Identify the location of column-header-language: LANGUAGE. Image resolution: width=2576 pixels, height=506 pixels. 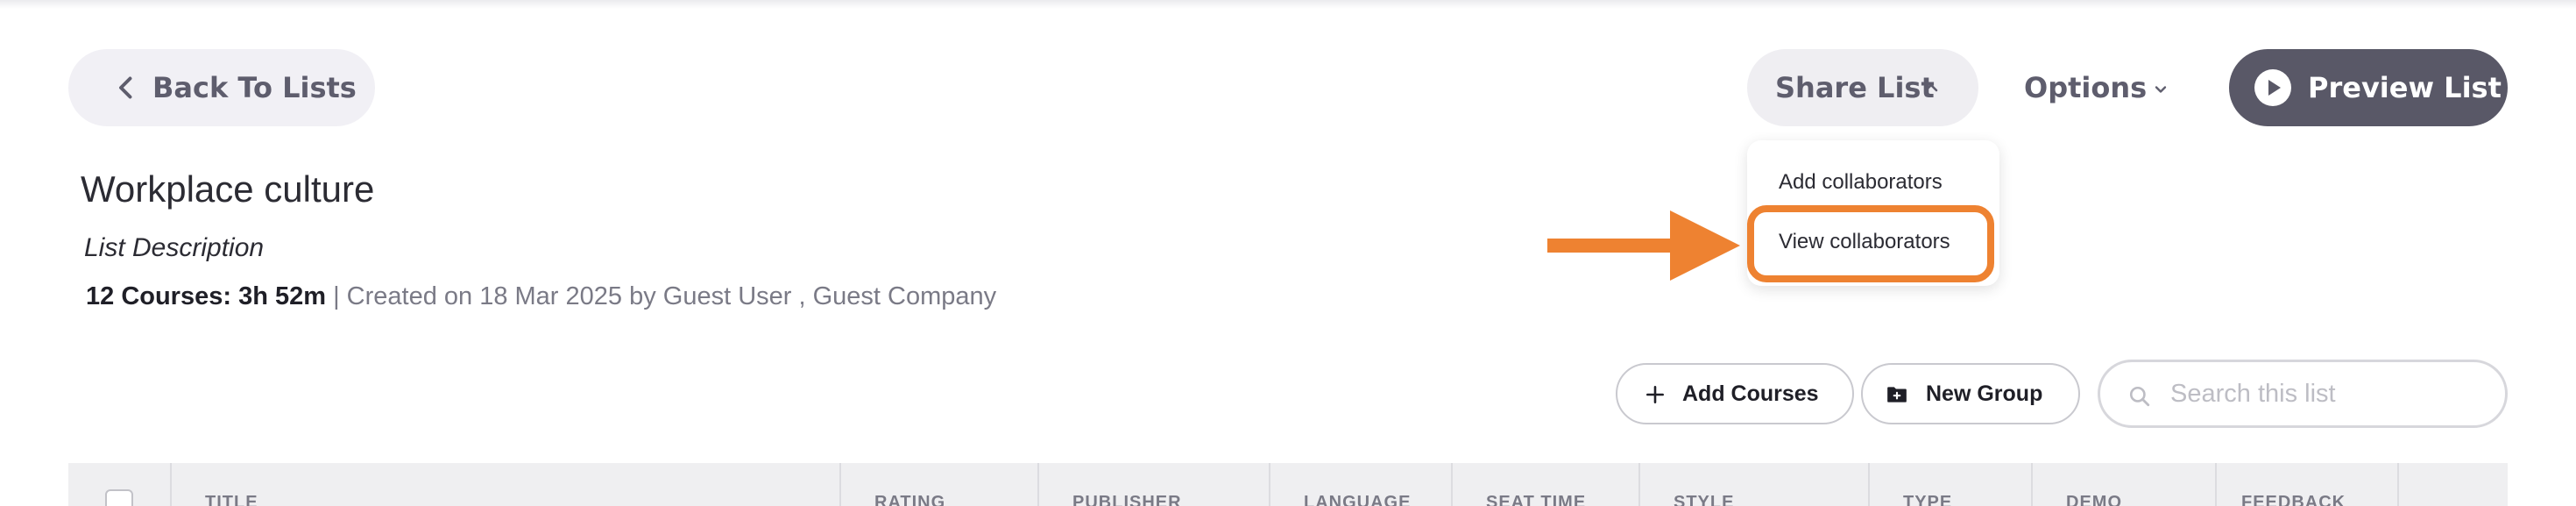
(1357, 499).